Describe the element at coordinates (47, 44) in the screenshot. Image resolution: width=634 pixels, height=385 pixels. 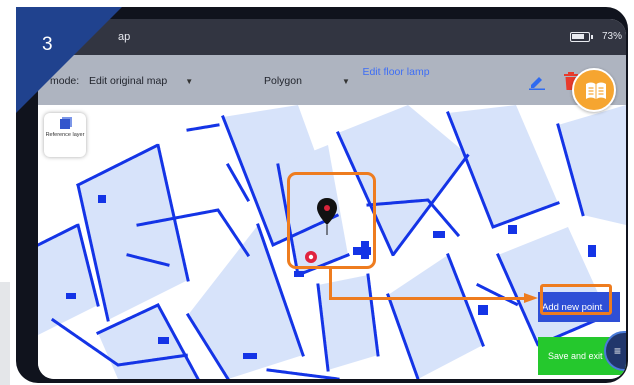
I see `step-number: 3` at that location.